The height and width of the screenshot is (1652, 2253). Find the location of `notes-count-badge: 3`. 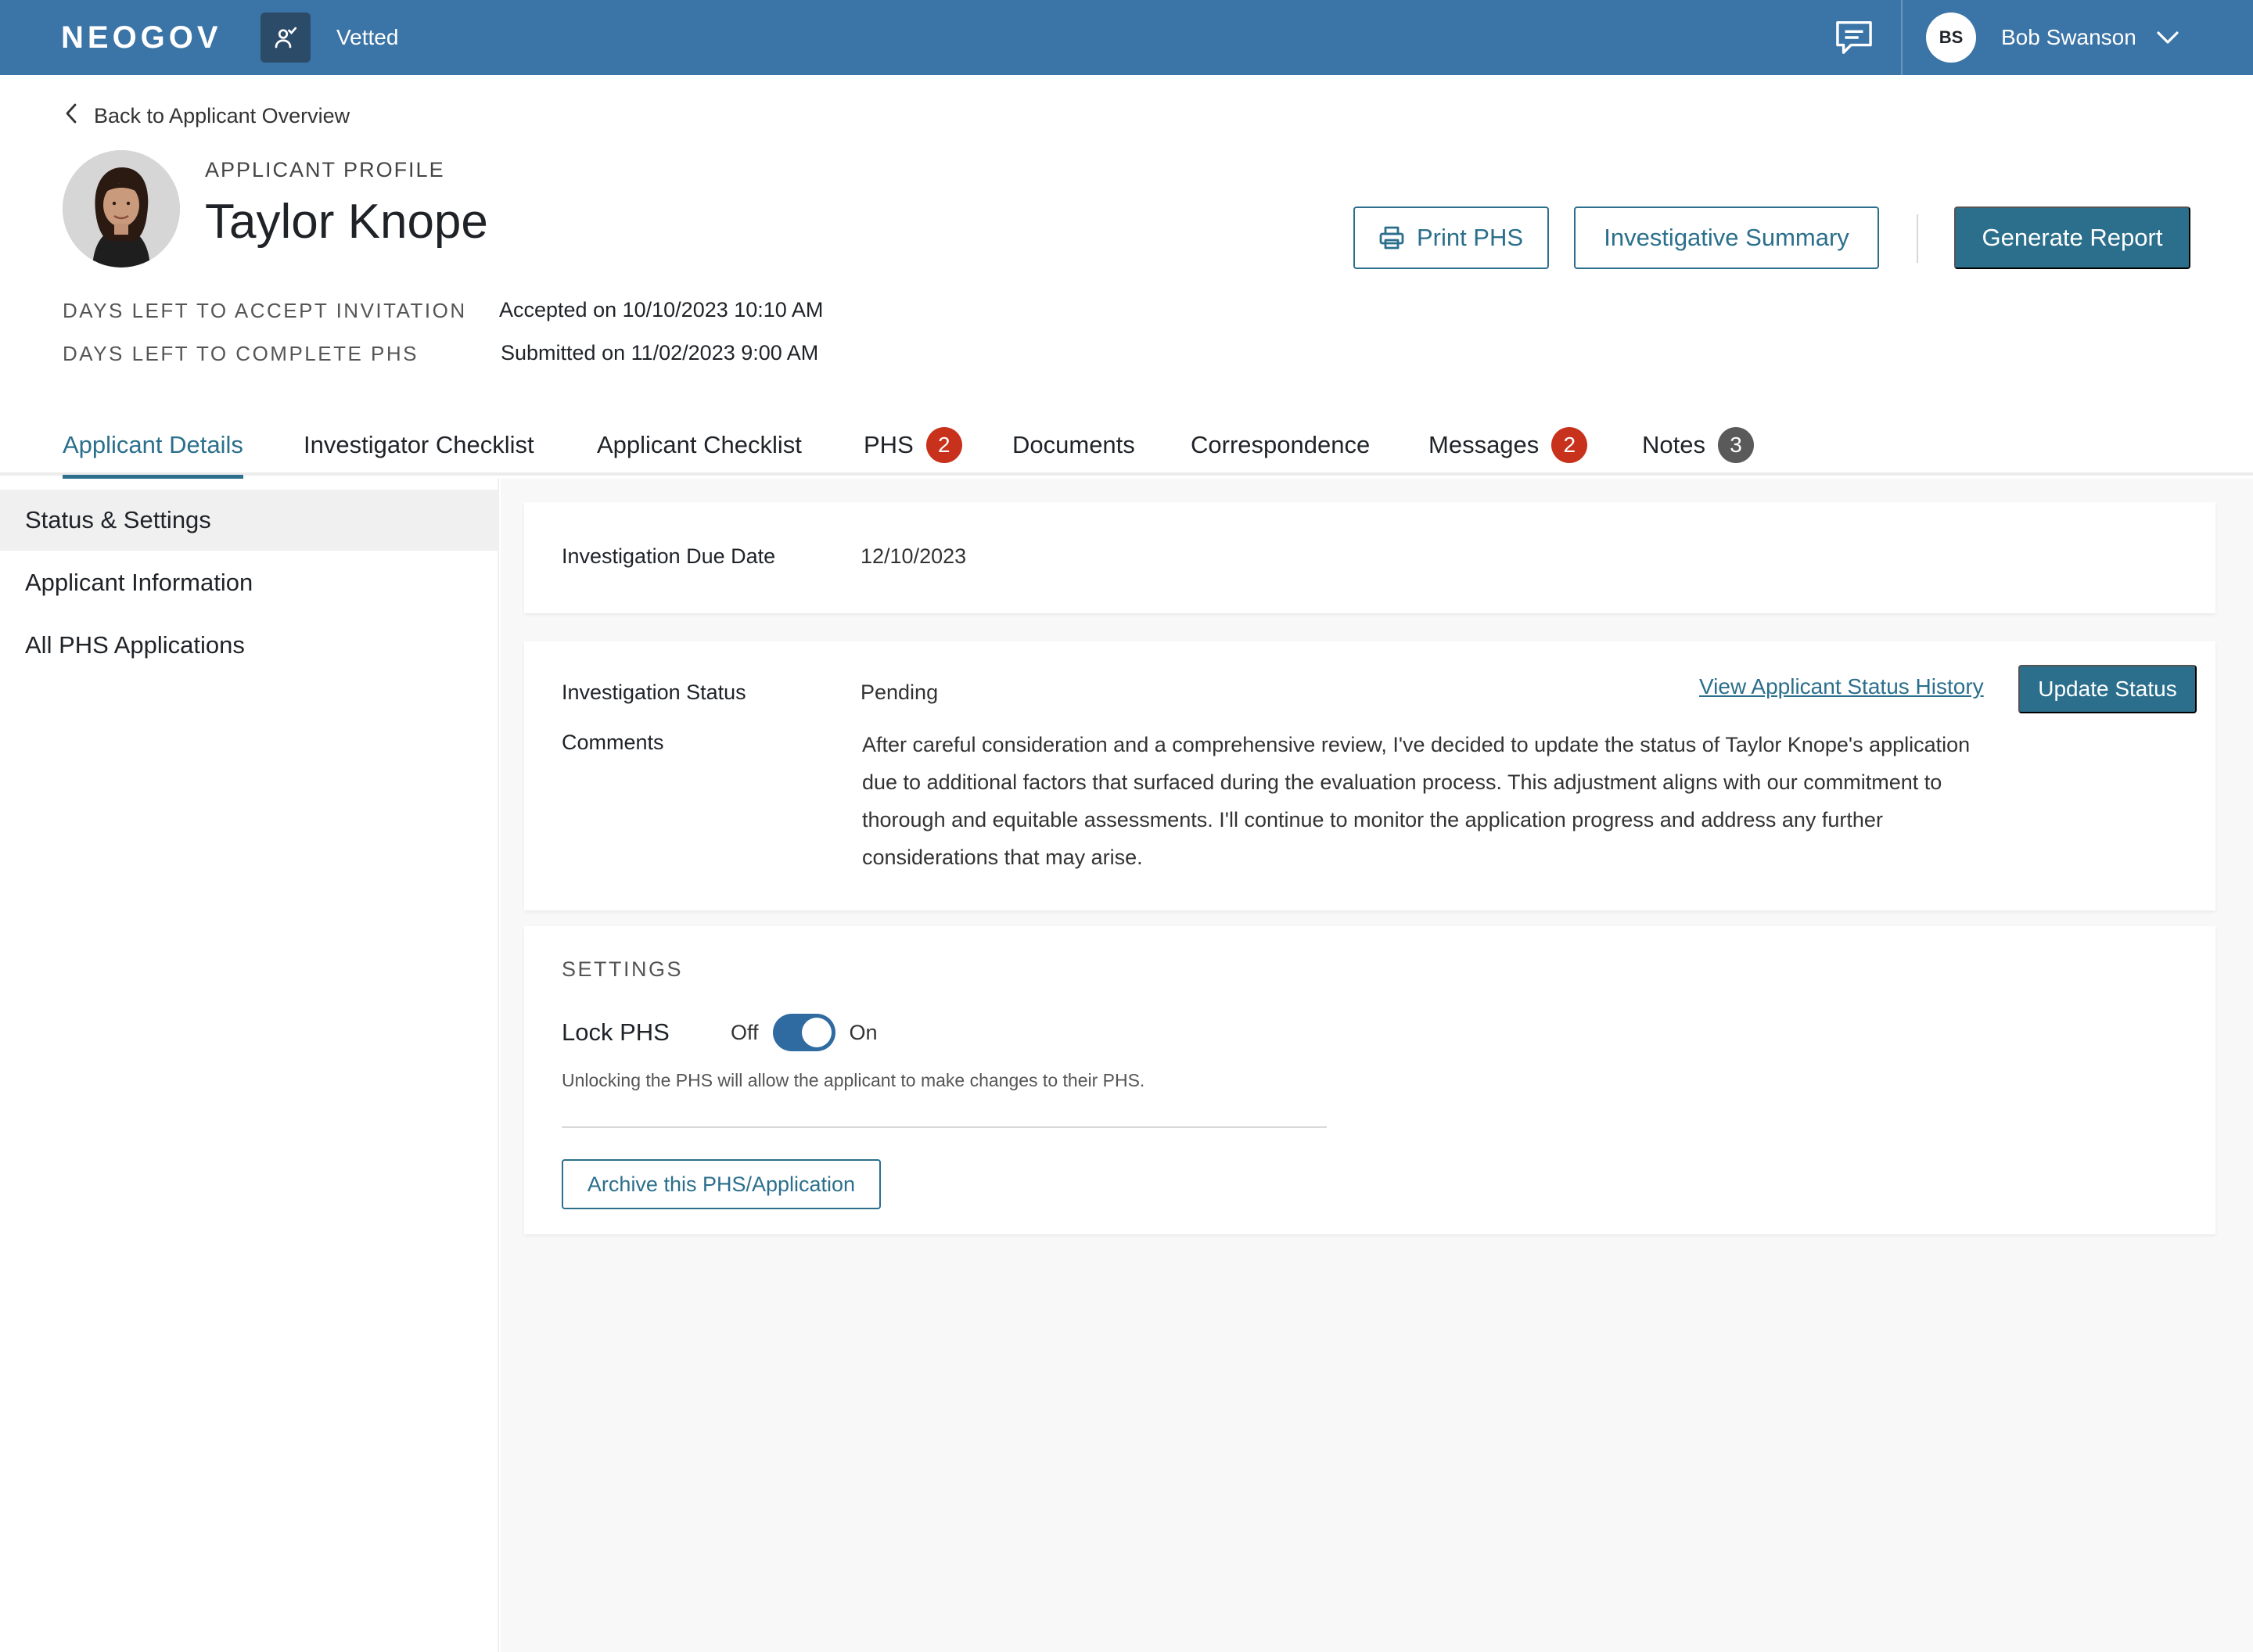

notes-count-badge: 3 is located at coordinates (1735, 445).